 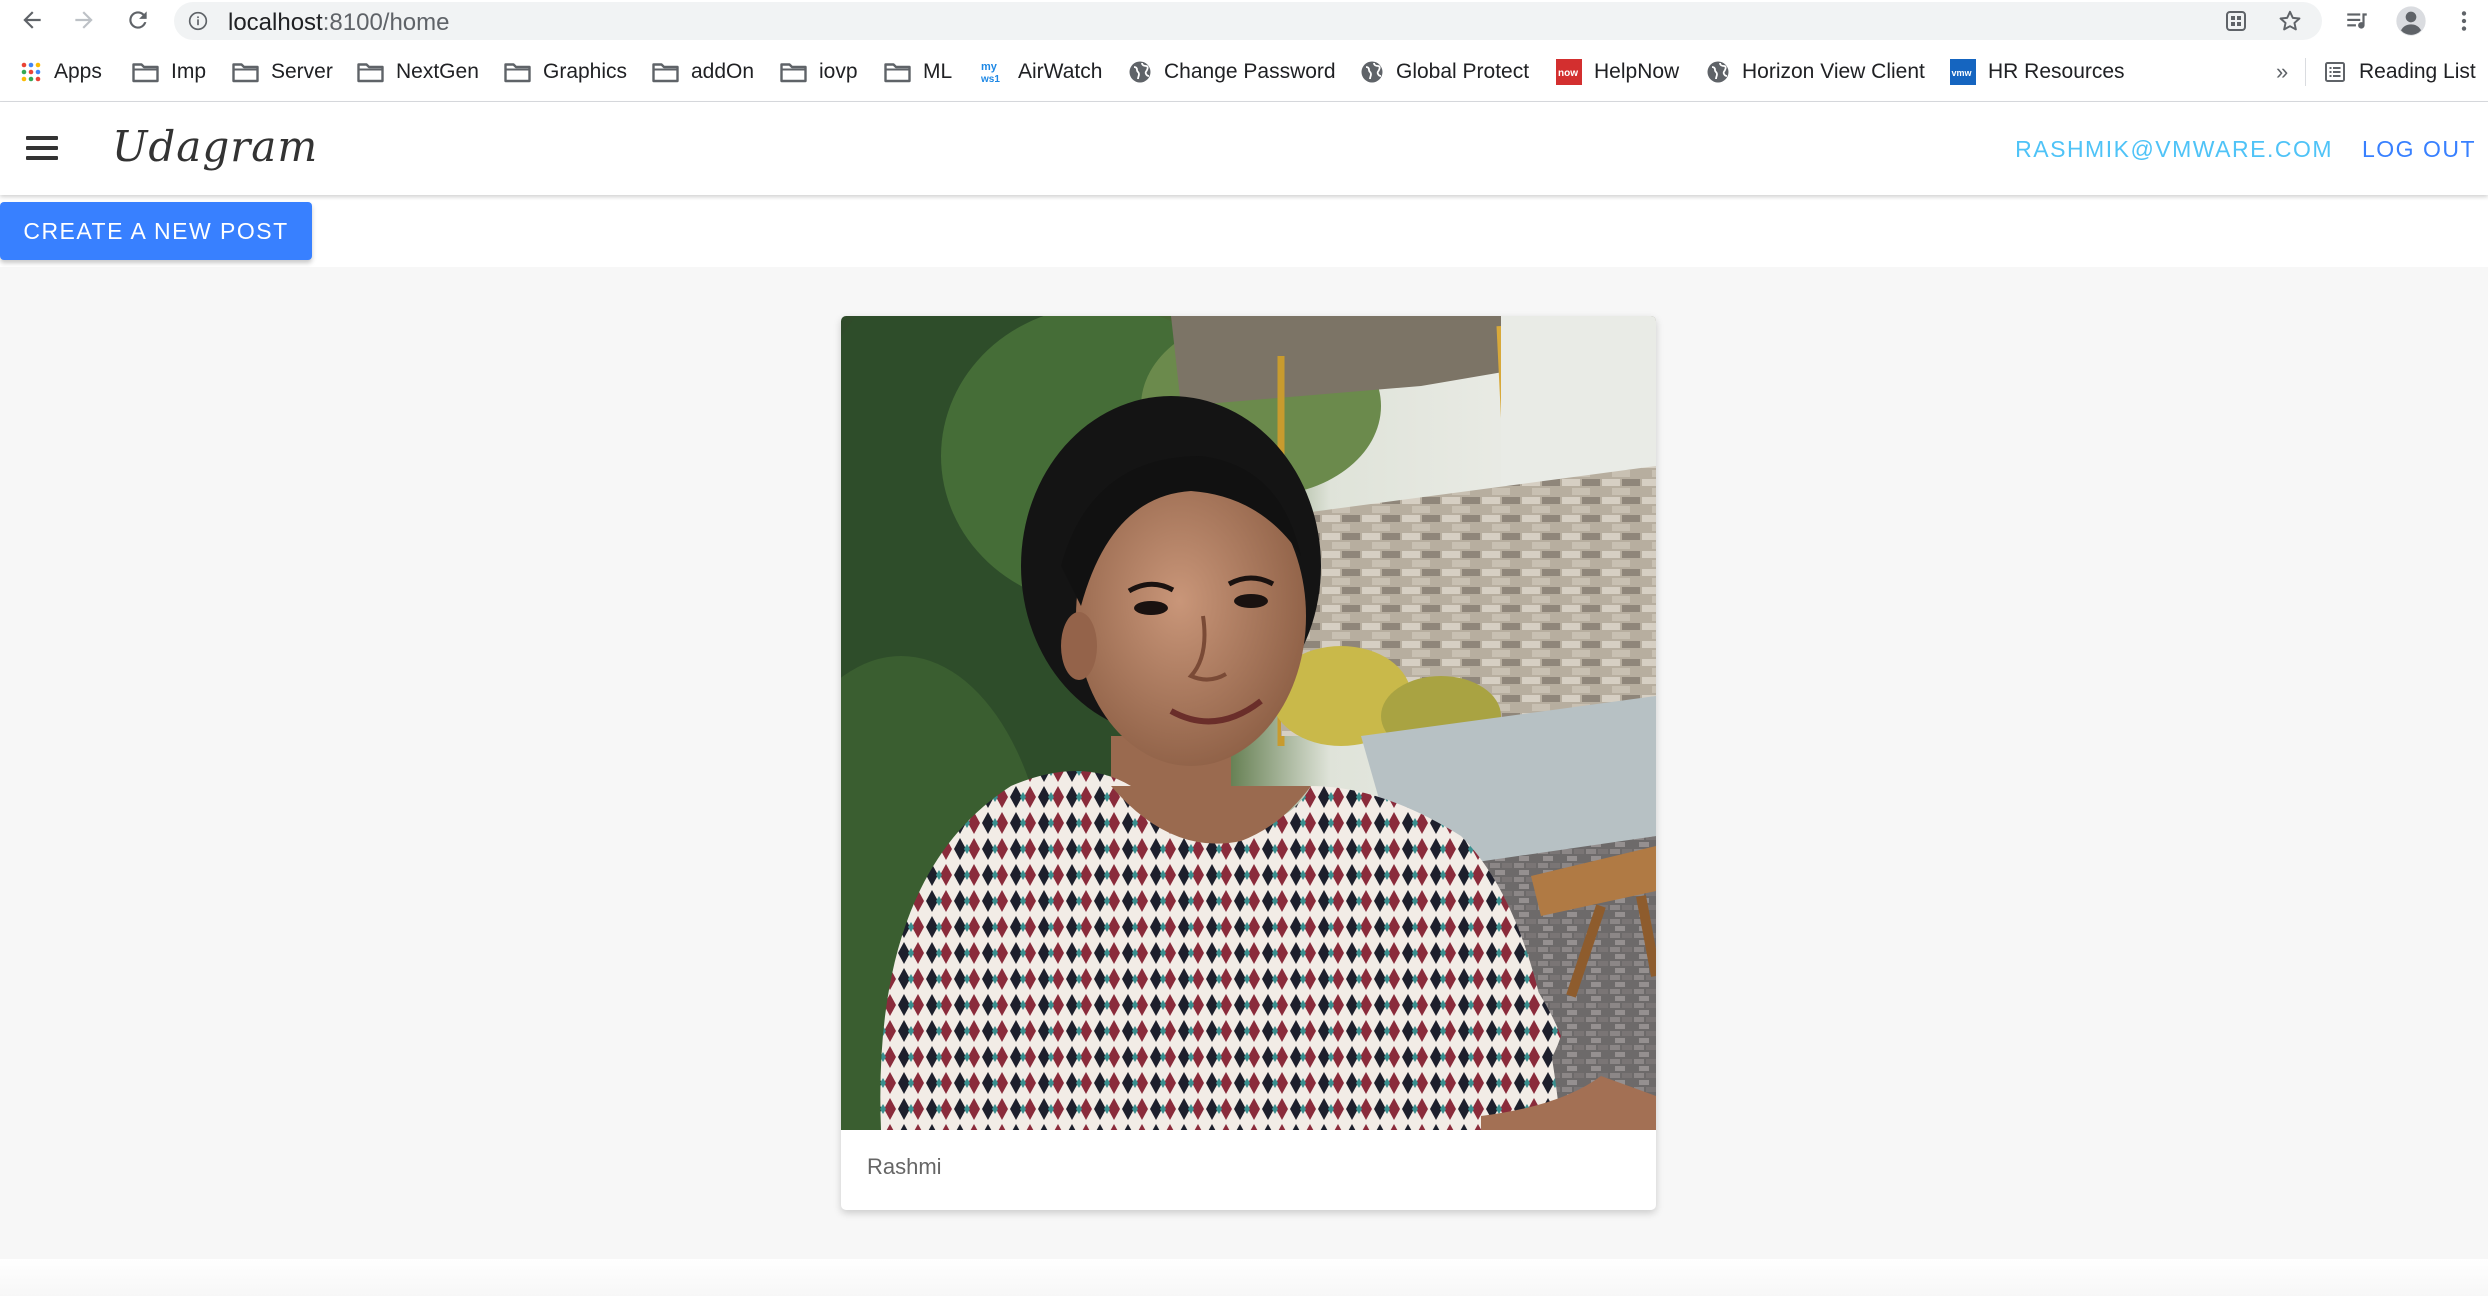 I want to click on url-text: localhost:8100/home, so click(x=339, y=23).